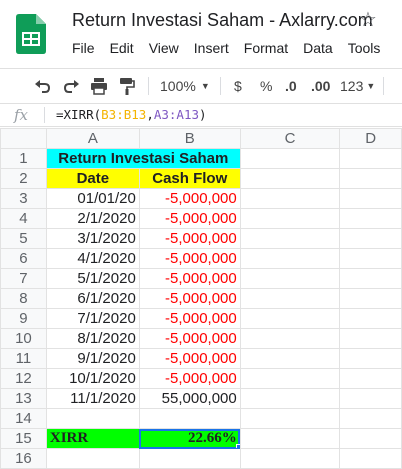 This screenshot has width=402, height=469. I want to click on fill-handle, so click(237, 446).